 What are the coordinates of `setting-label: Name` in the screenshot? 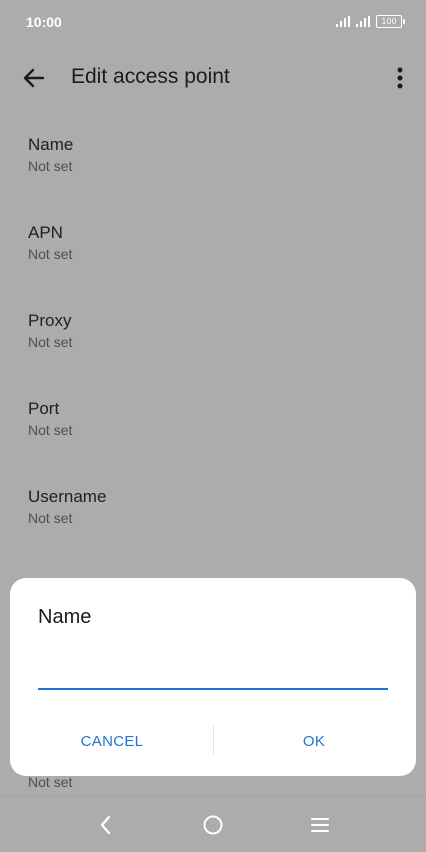 It's located at (51, 144).